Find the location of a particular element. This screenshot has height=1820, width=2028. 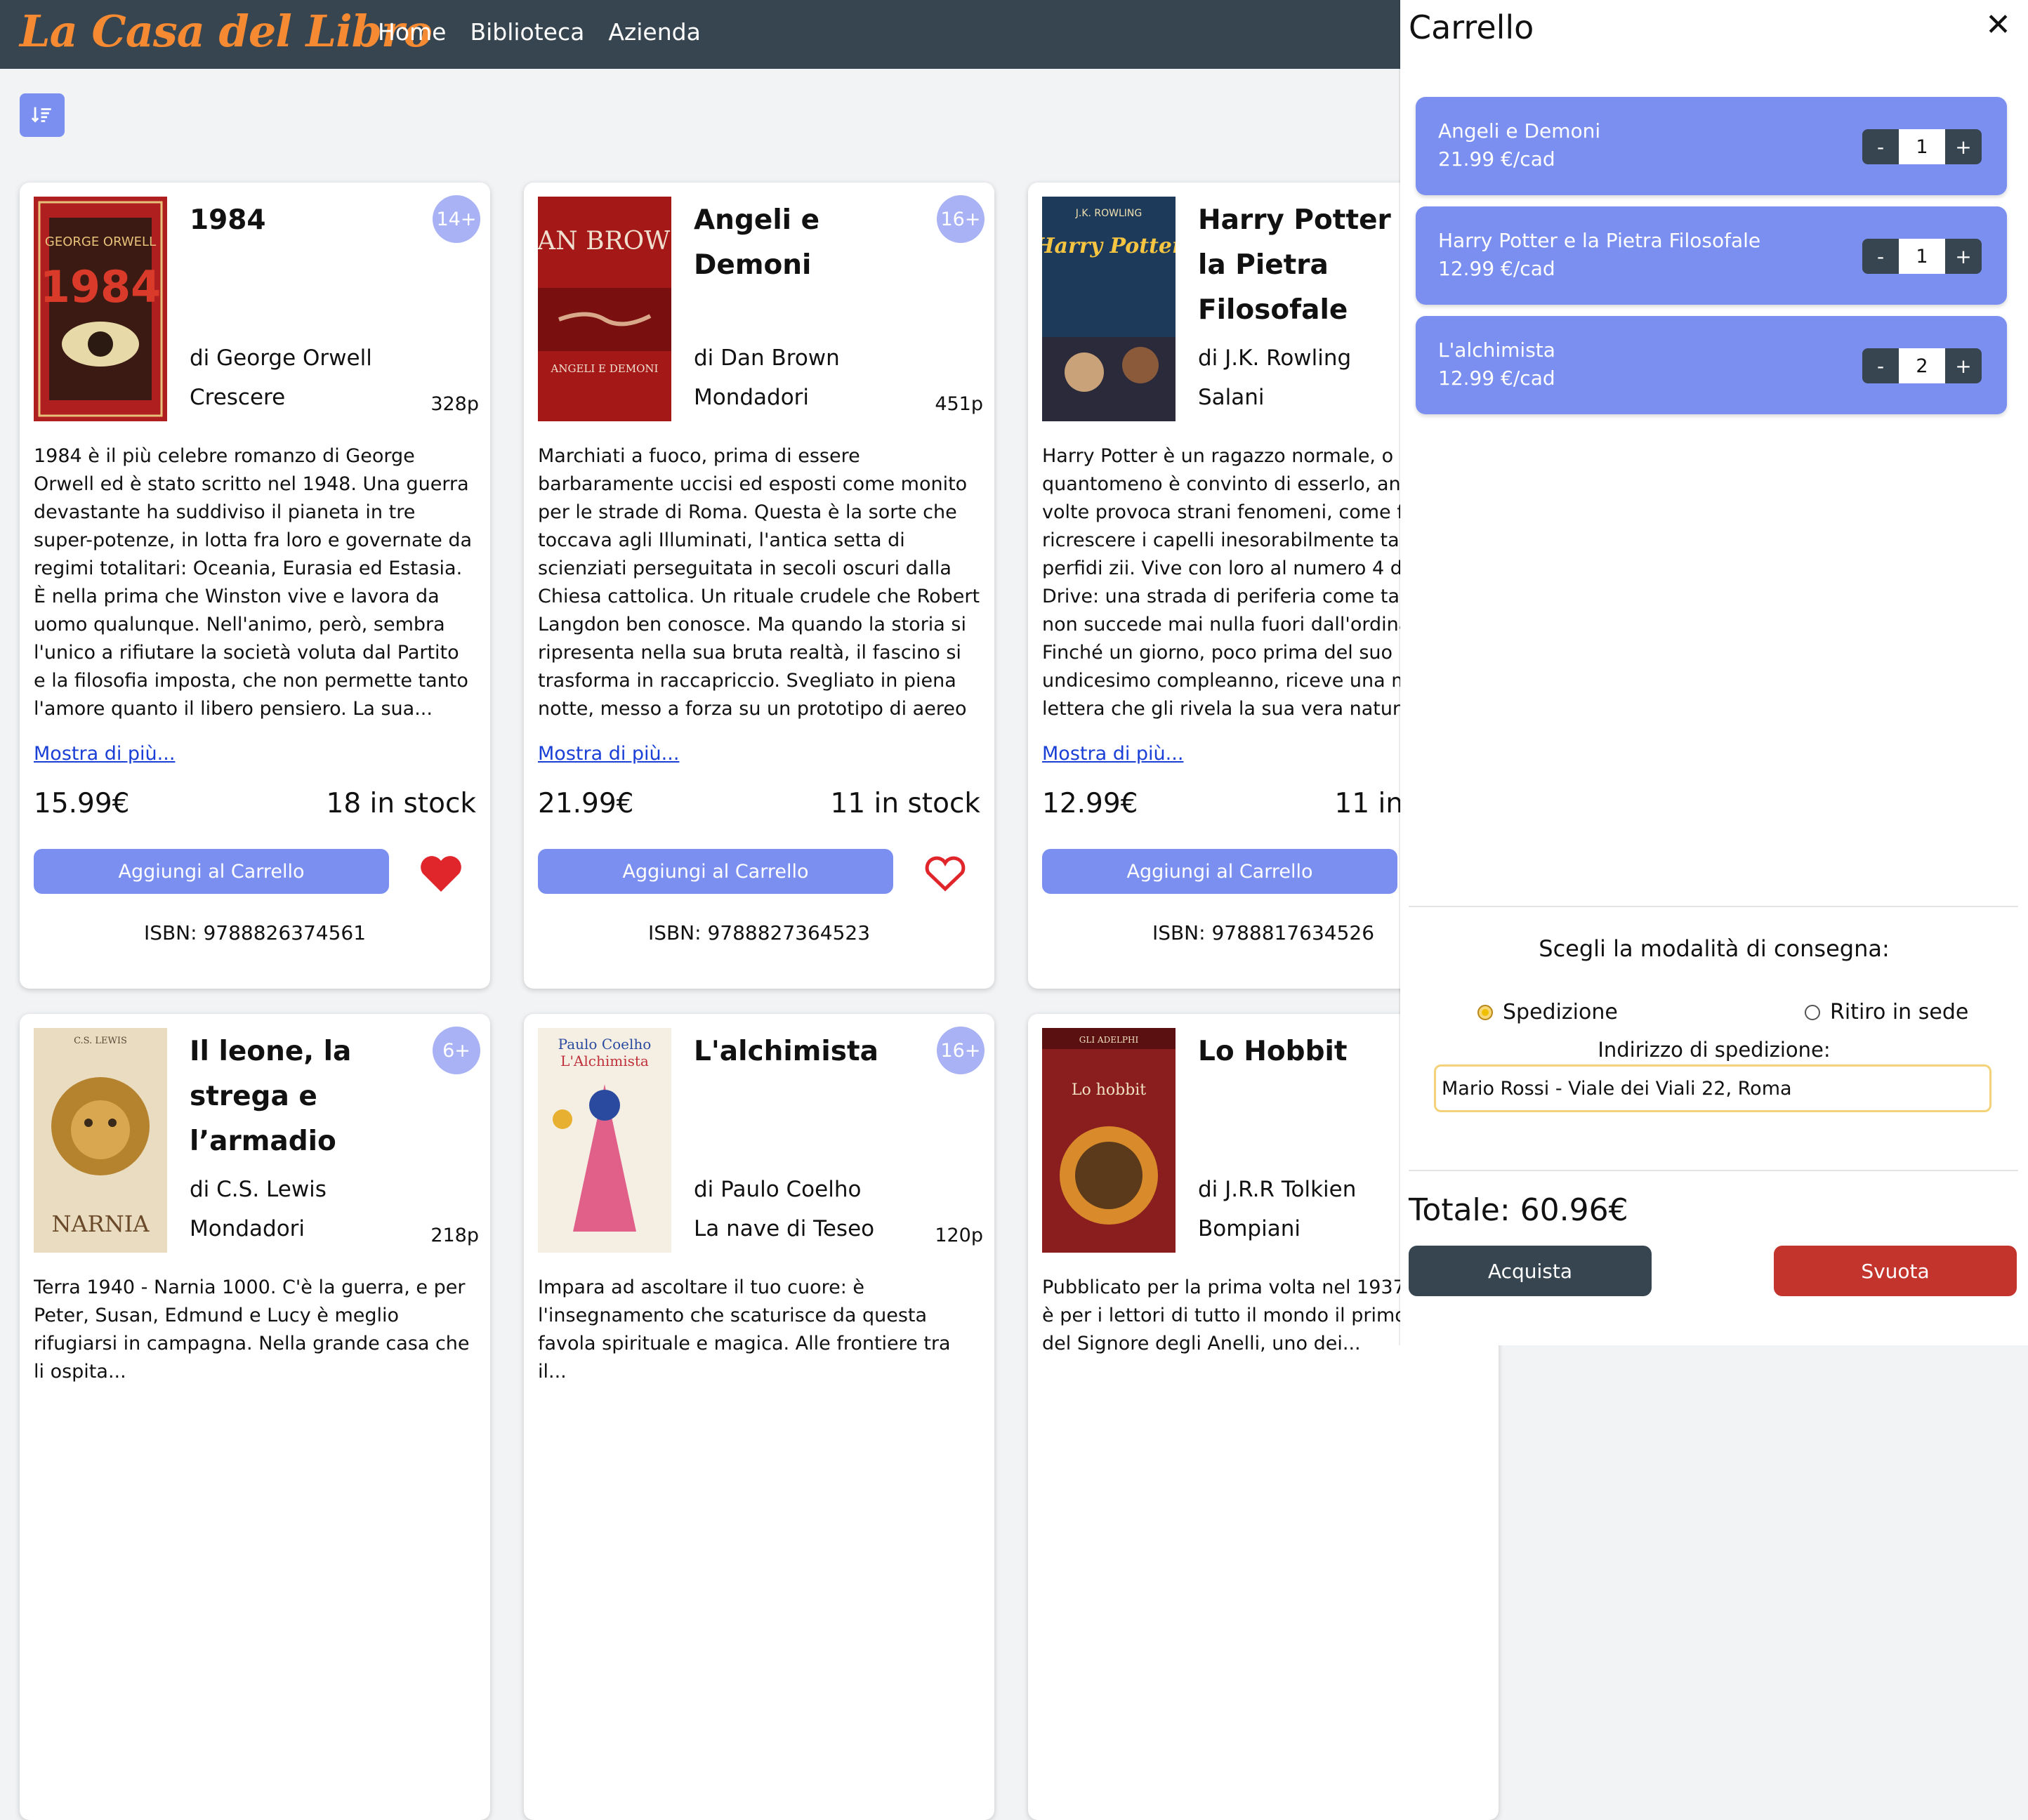

book-title: 1984 is located at coordinates (228, 220).